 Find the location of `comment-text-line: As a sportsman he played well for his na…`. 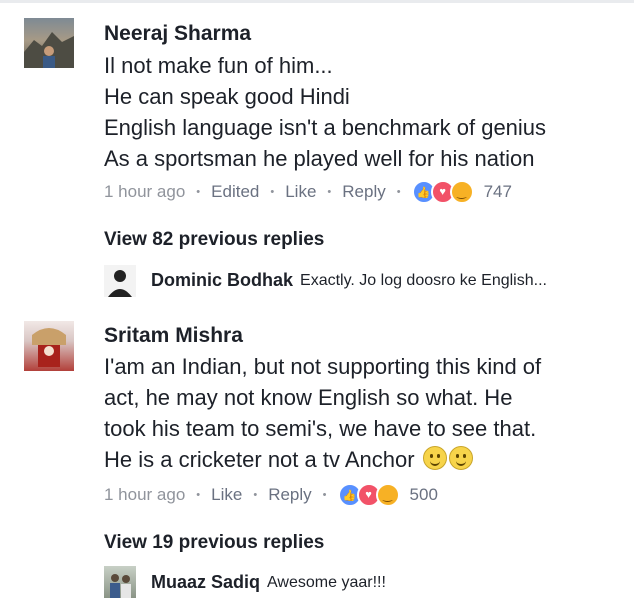

comment-text-line: As a sportsman he played well for his na… is located at coordinates (319, 158).